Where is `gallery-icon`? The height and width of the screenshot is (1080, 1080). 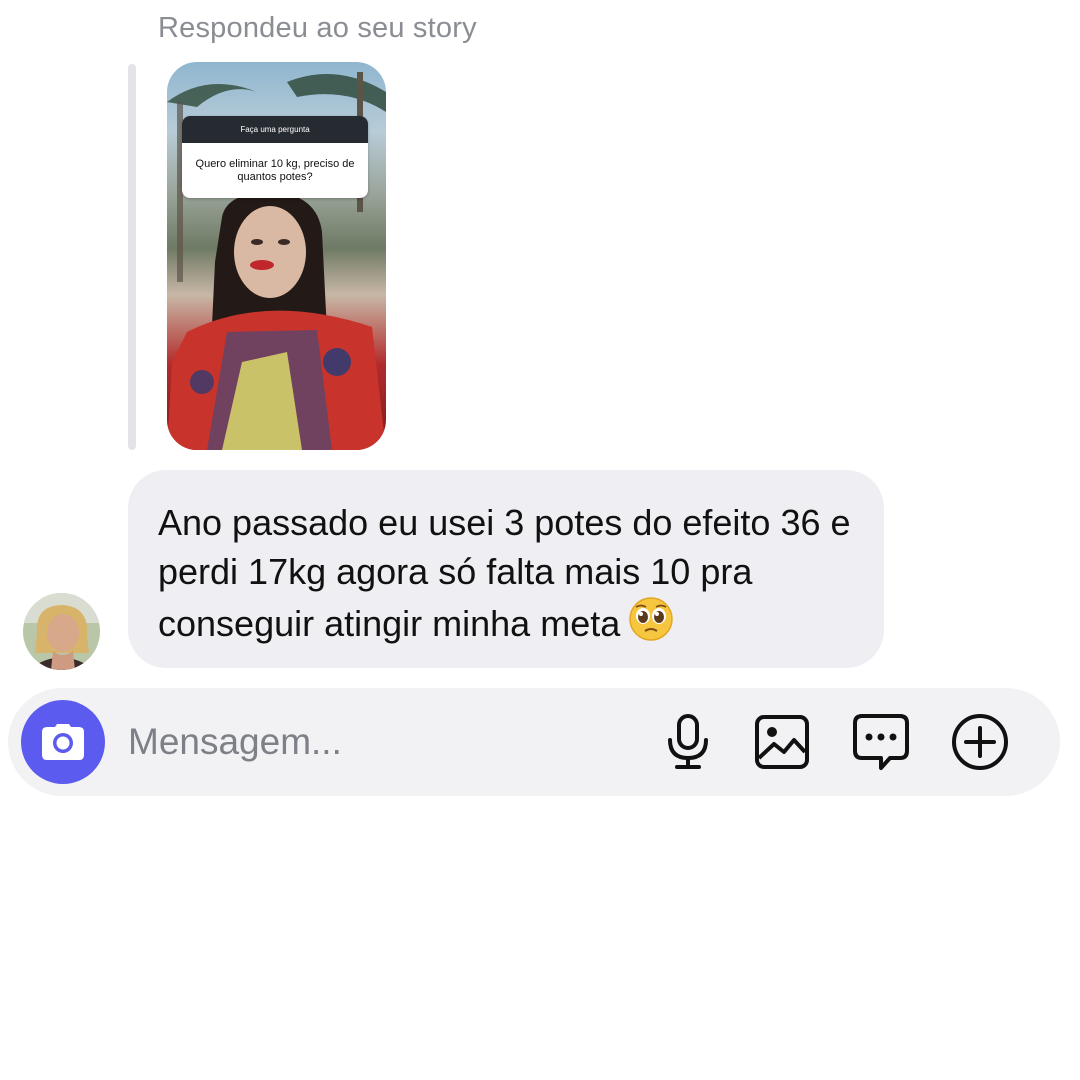 gallery-icon is located at coordinates (782, 742).